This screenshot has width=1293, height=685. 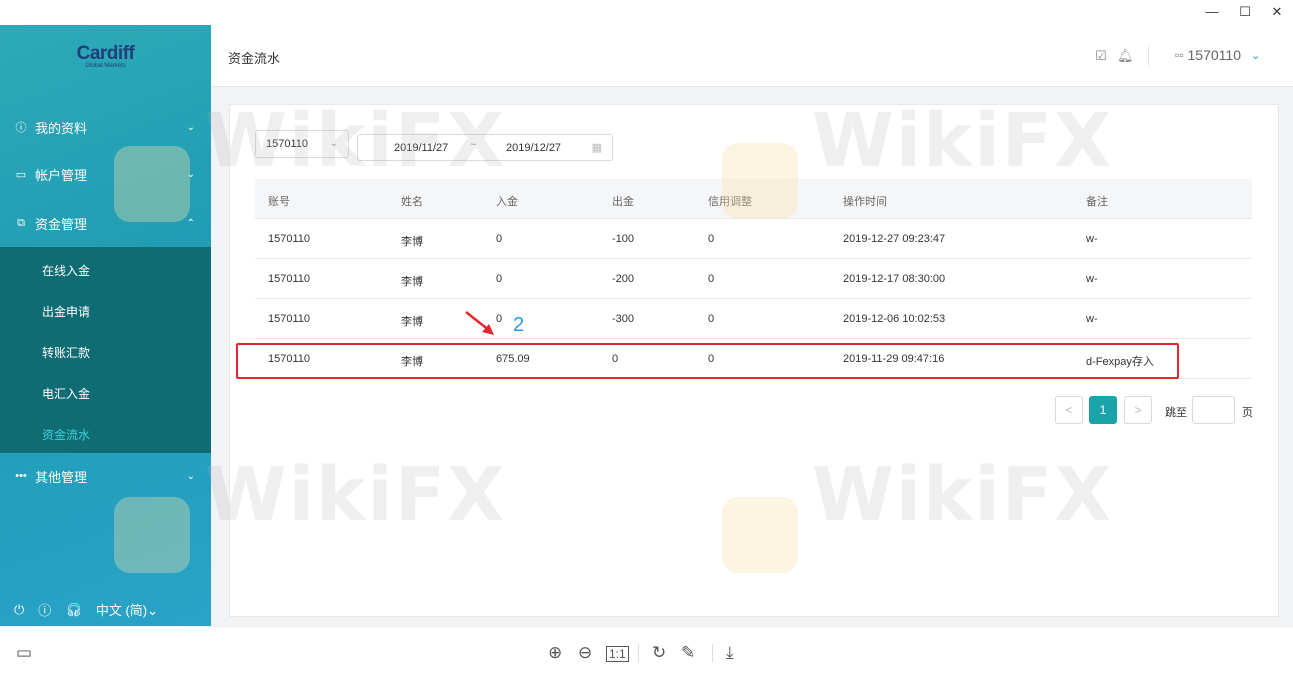 I want to click on chevron-up-icon: ⌃, so click(x=190, y=223).